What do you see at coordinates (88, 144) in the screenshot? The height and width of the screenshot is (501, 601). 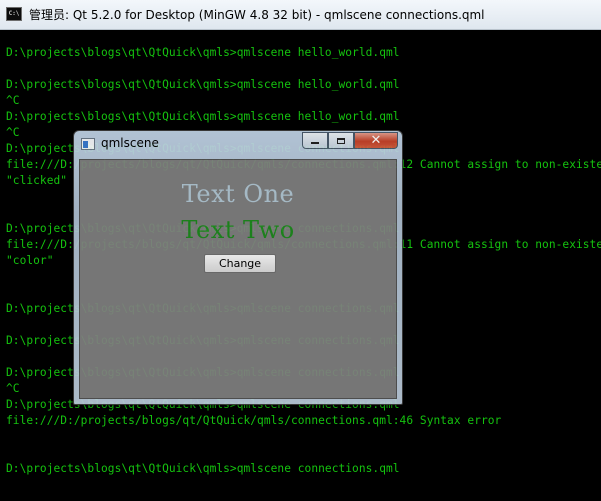 I see `qmlscene-app-icon` at bounding box center [88, 144].